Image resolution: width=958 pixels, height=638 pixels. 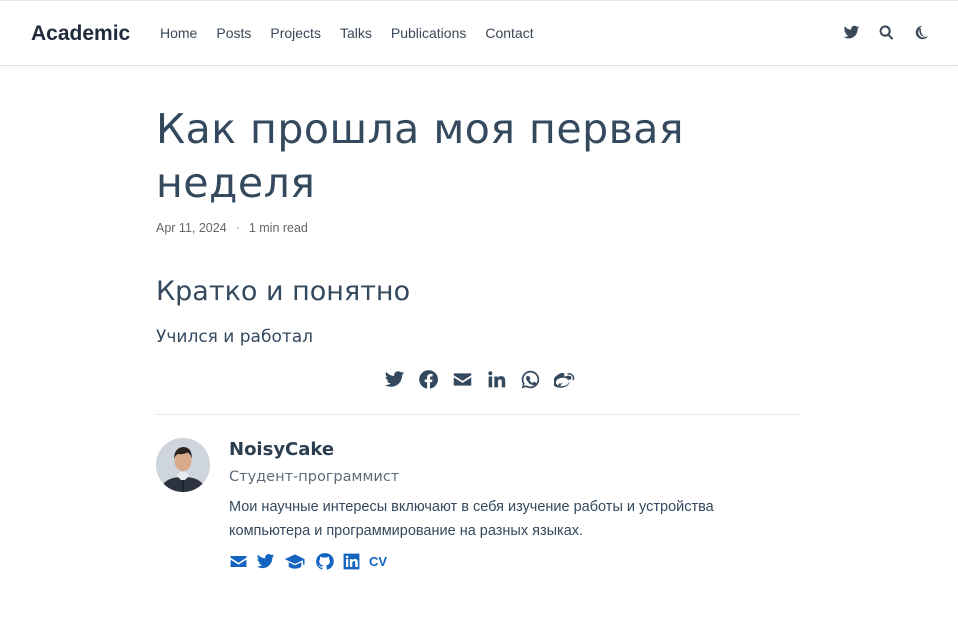 I want to click on share-bar, so click(x=485, y=379).